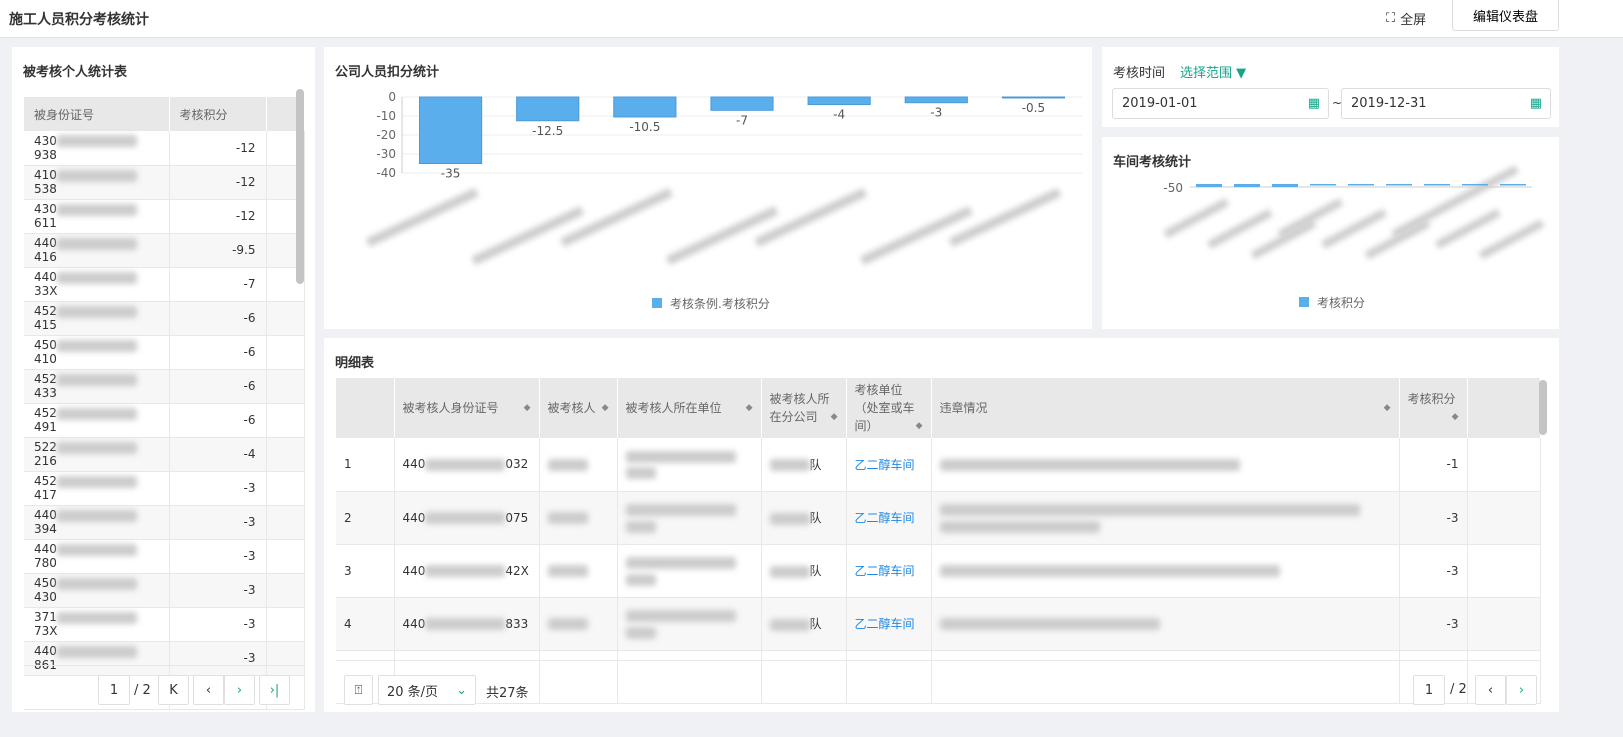 The width and height of the screenshot is (1623, 737). What do you see at coordinates (804, 408) in the screenshot?
I see `col-header: 被考核人所在分公司 ◆` at bounding box center [804, 408].